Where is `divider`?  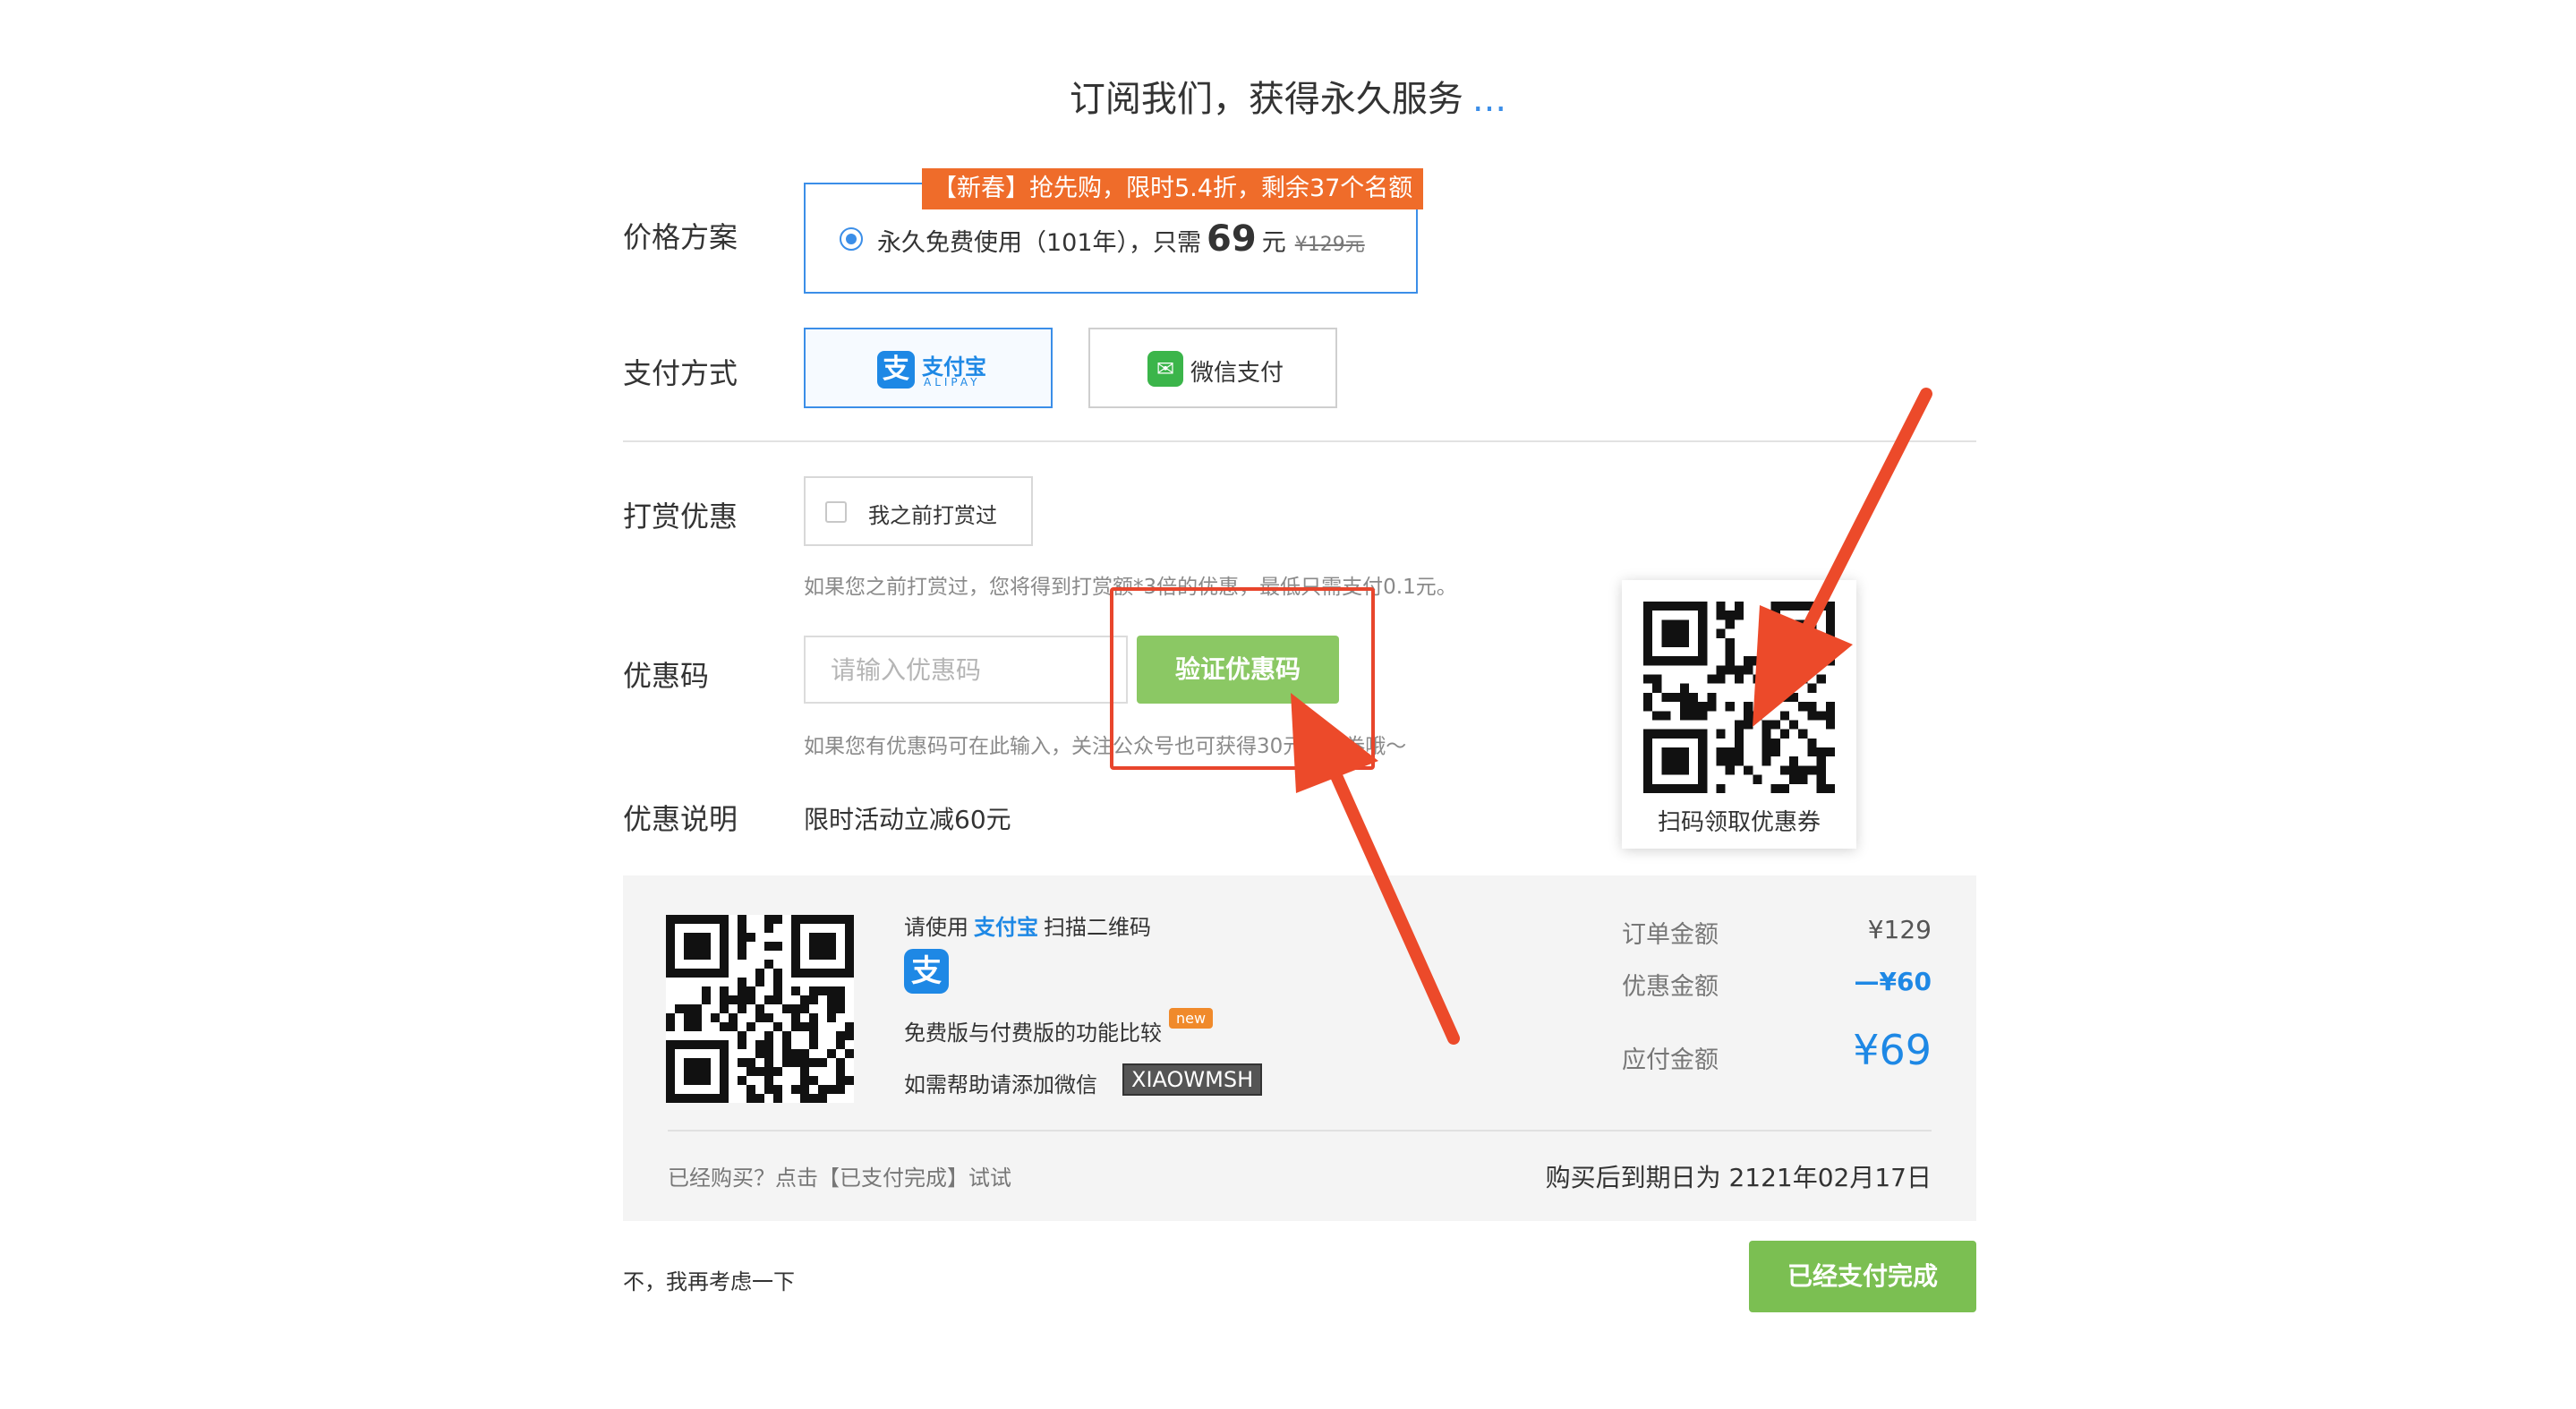
divider is located at coordinates (1299, 441).